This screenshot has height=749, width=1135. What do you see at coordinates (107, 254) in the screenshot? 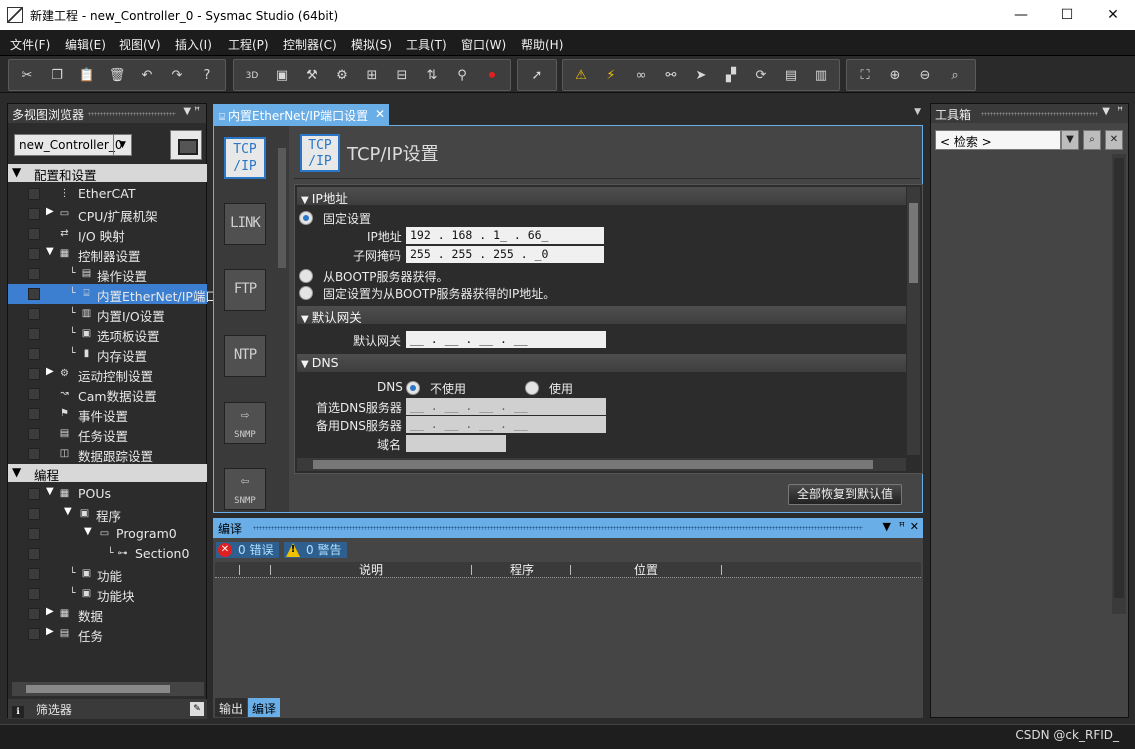
I see `tree-item-controller-settings: ▼ ▦ 控制器设置` at bounding box center [107, 254].